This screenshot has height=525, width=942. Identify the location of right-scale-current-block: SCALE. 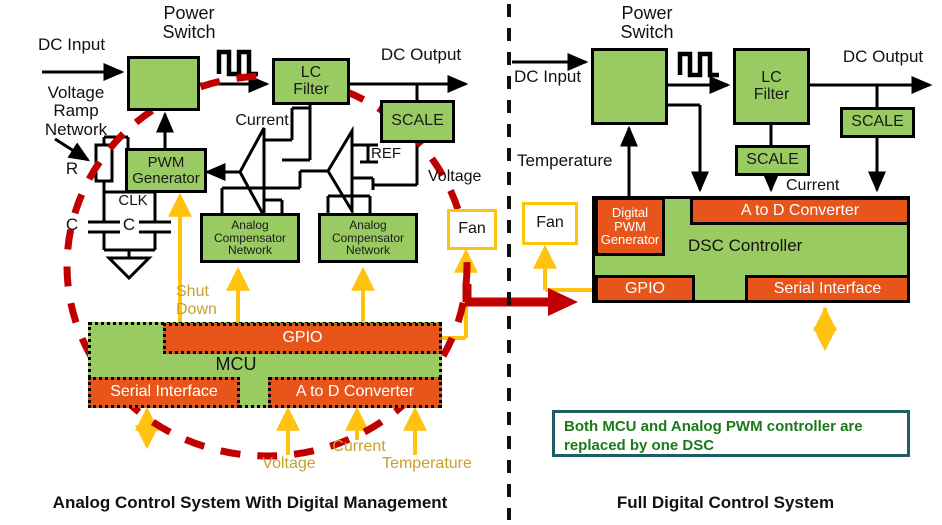
(772, 160).